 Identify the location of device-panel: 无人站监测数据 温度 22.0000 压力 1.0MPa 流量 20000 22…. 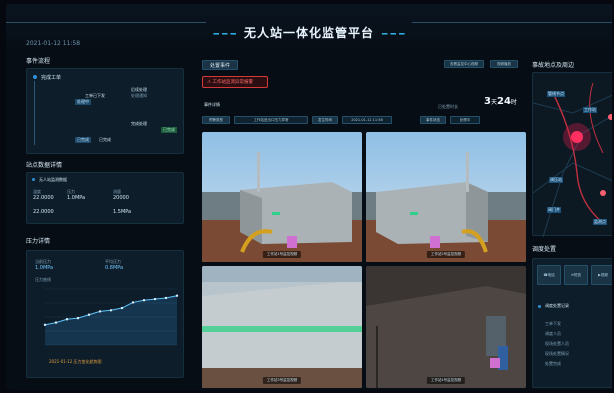
(105, 198).